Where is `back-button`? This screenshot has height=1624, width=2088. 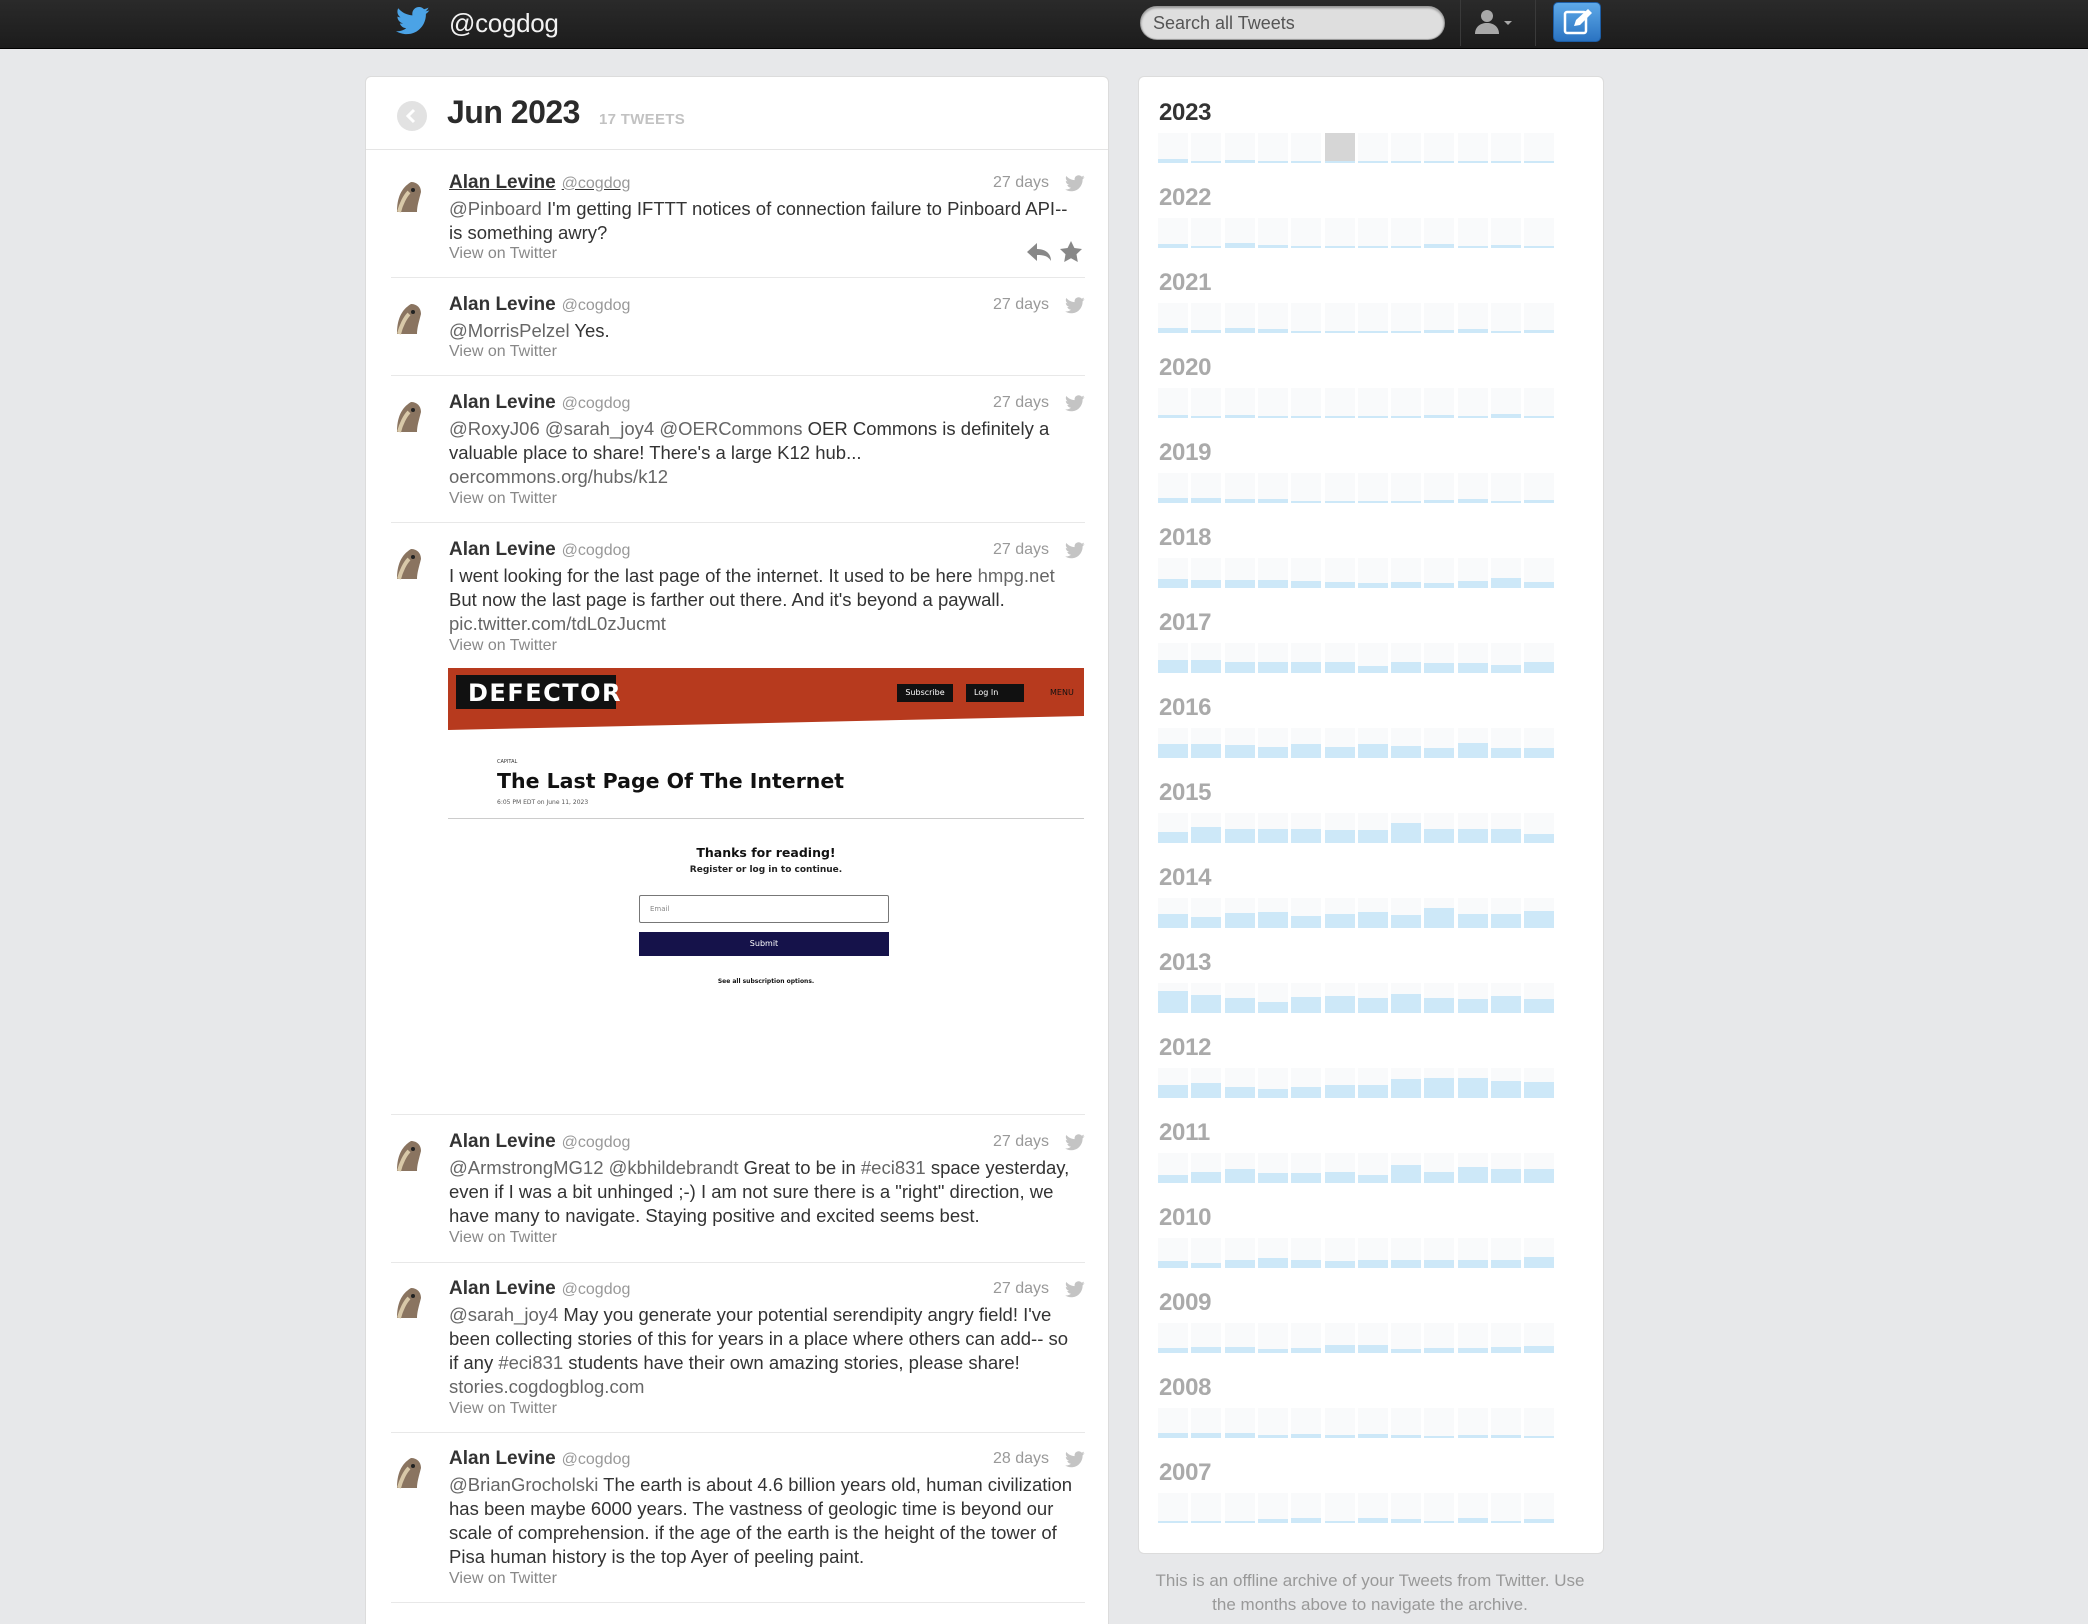 back-button is located at coordinates (412, 116).